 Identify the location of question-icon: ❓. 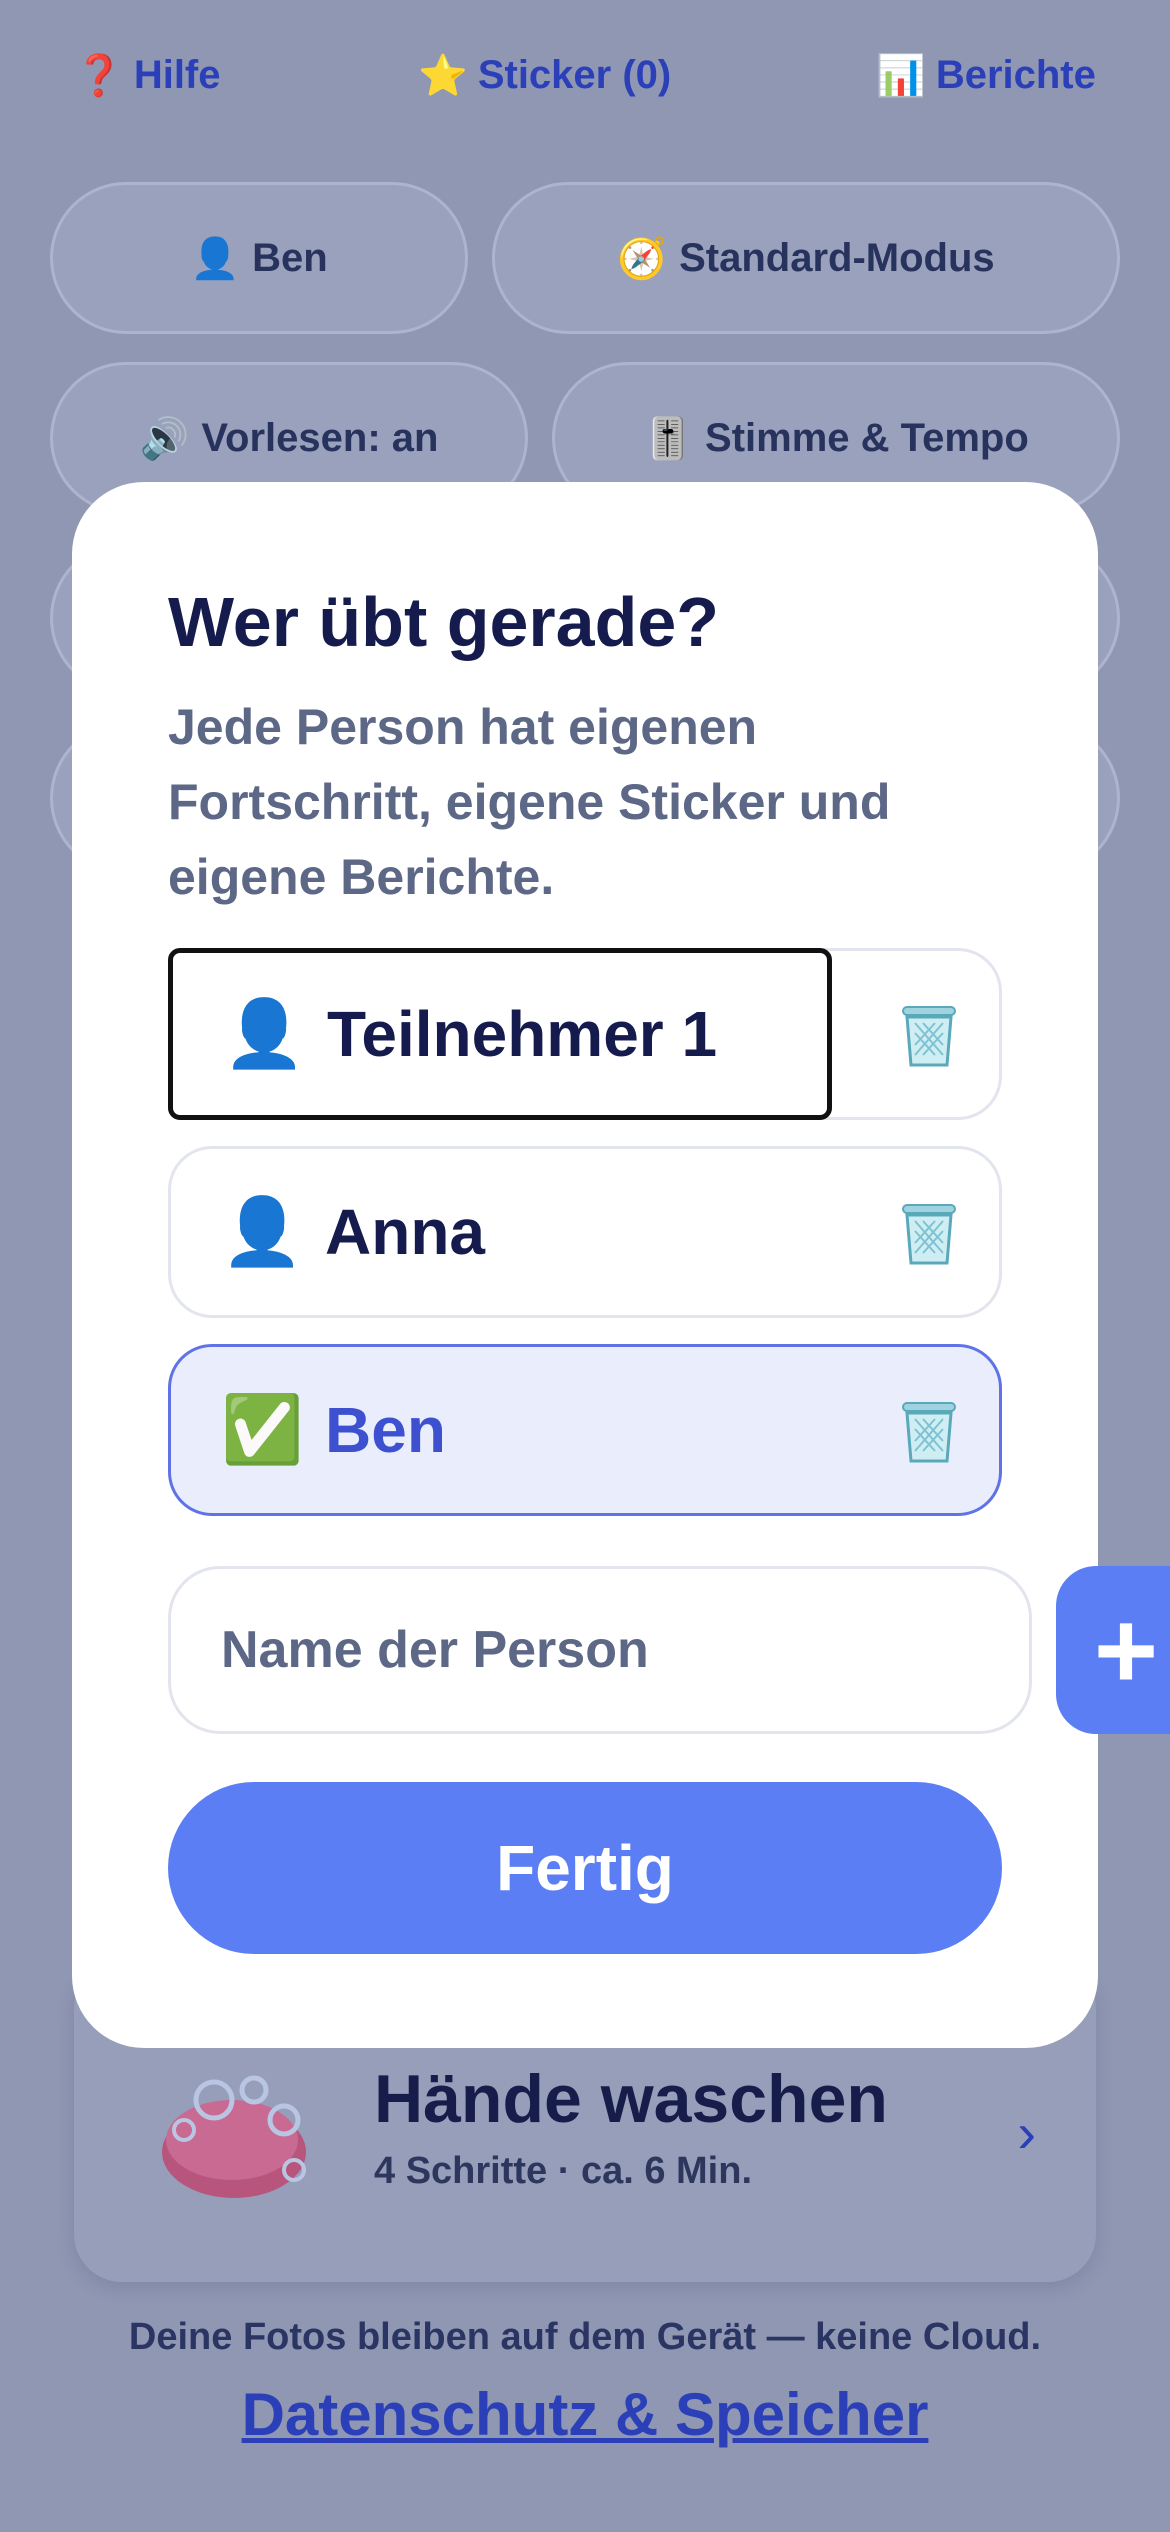
(99, 76).